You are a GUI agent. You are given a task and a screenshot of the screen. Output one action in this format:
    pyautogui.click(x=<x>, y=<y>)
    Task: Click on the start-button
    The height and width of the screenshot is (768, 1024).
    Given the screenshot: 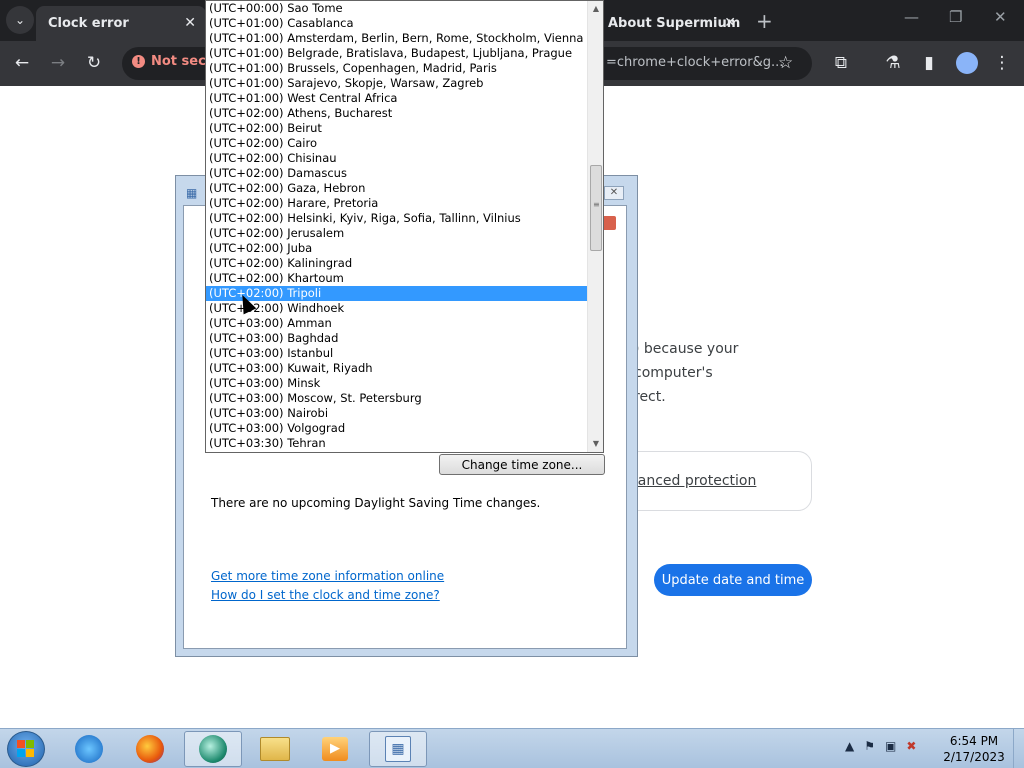 What is the action you would take?
    pyautogui.click(x=26, y=749)
    